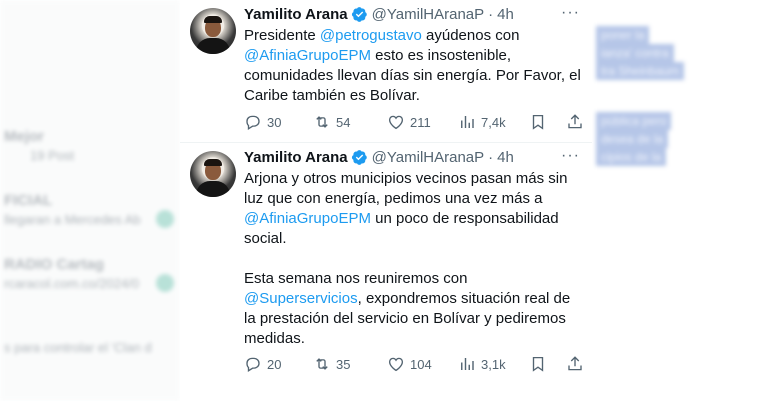  What do you see at coordinates (274, 338) in the screenshot?
I see `text-segment: medidas.` at bounding box center [274, 338].